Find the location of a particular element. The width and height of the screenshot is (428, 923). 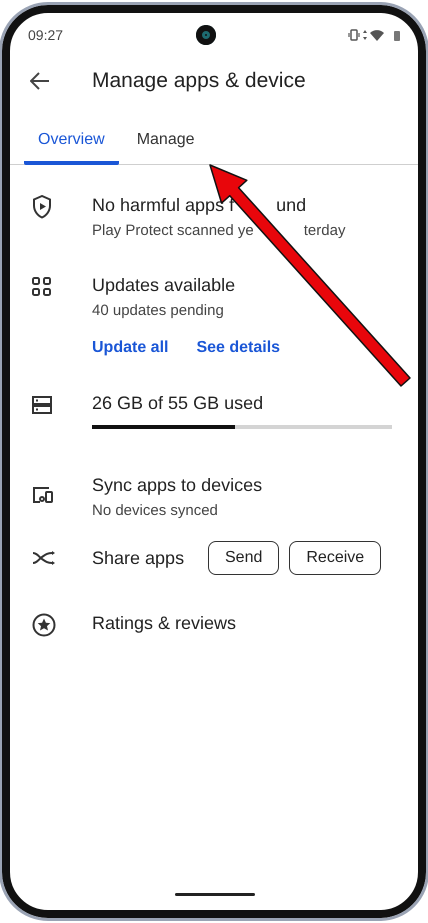

item-title: und is located at coordinates (291, 205).